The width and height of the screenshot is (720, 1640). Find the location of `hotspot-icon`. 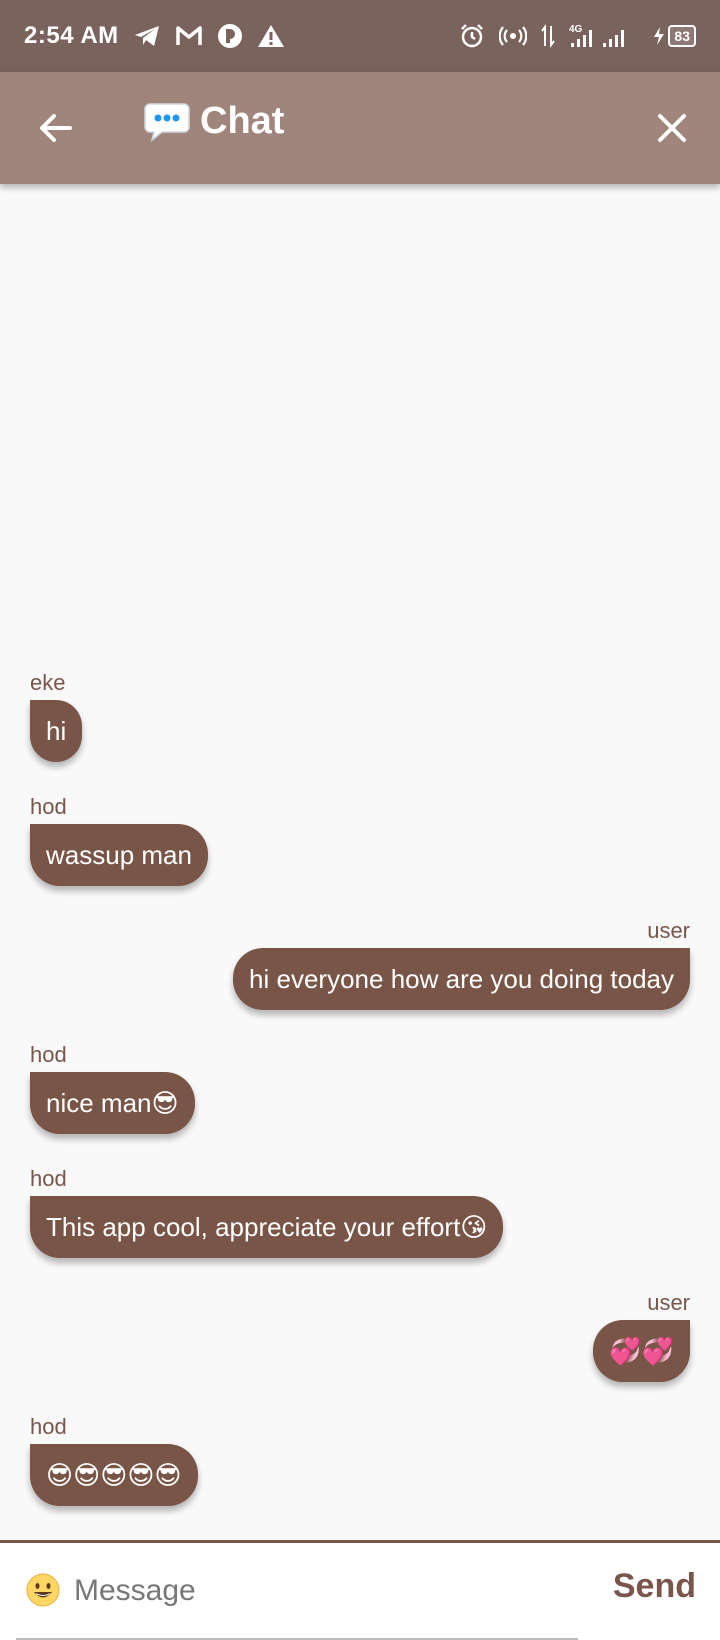

hotspot-icon is located at coordinates (513, 36).